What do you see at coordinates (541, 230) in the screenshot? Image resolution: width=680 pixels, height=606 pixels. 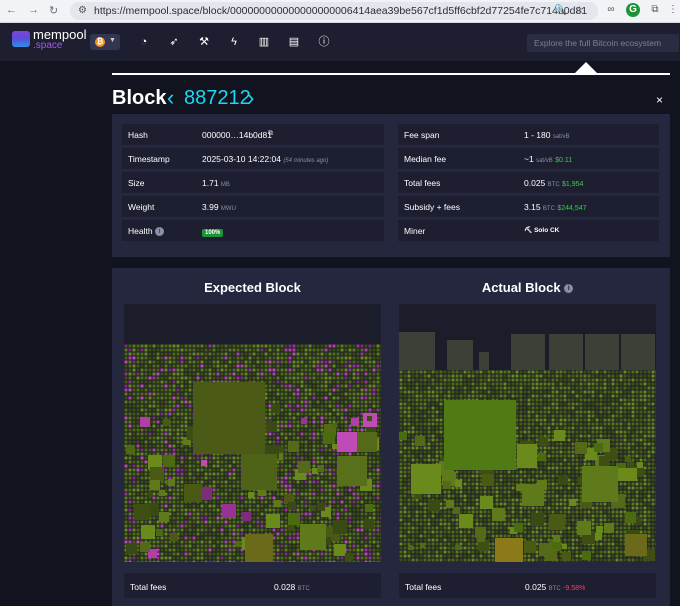 I see `miner-value: ⛏ Solo CK` at bounding box center [541, 230].